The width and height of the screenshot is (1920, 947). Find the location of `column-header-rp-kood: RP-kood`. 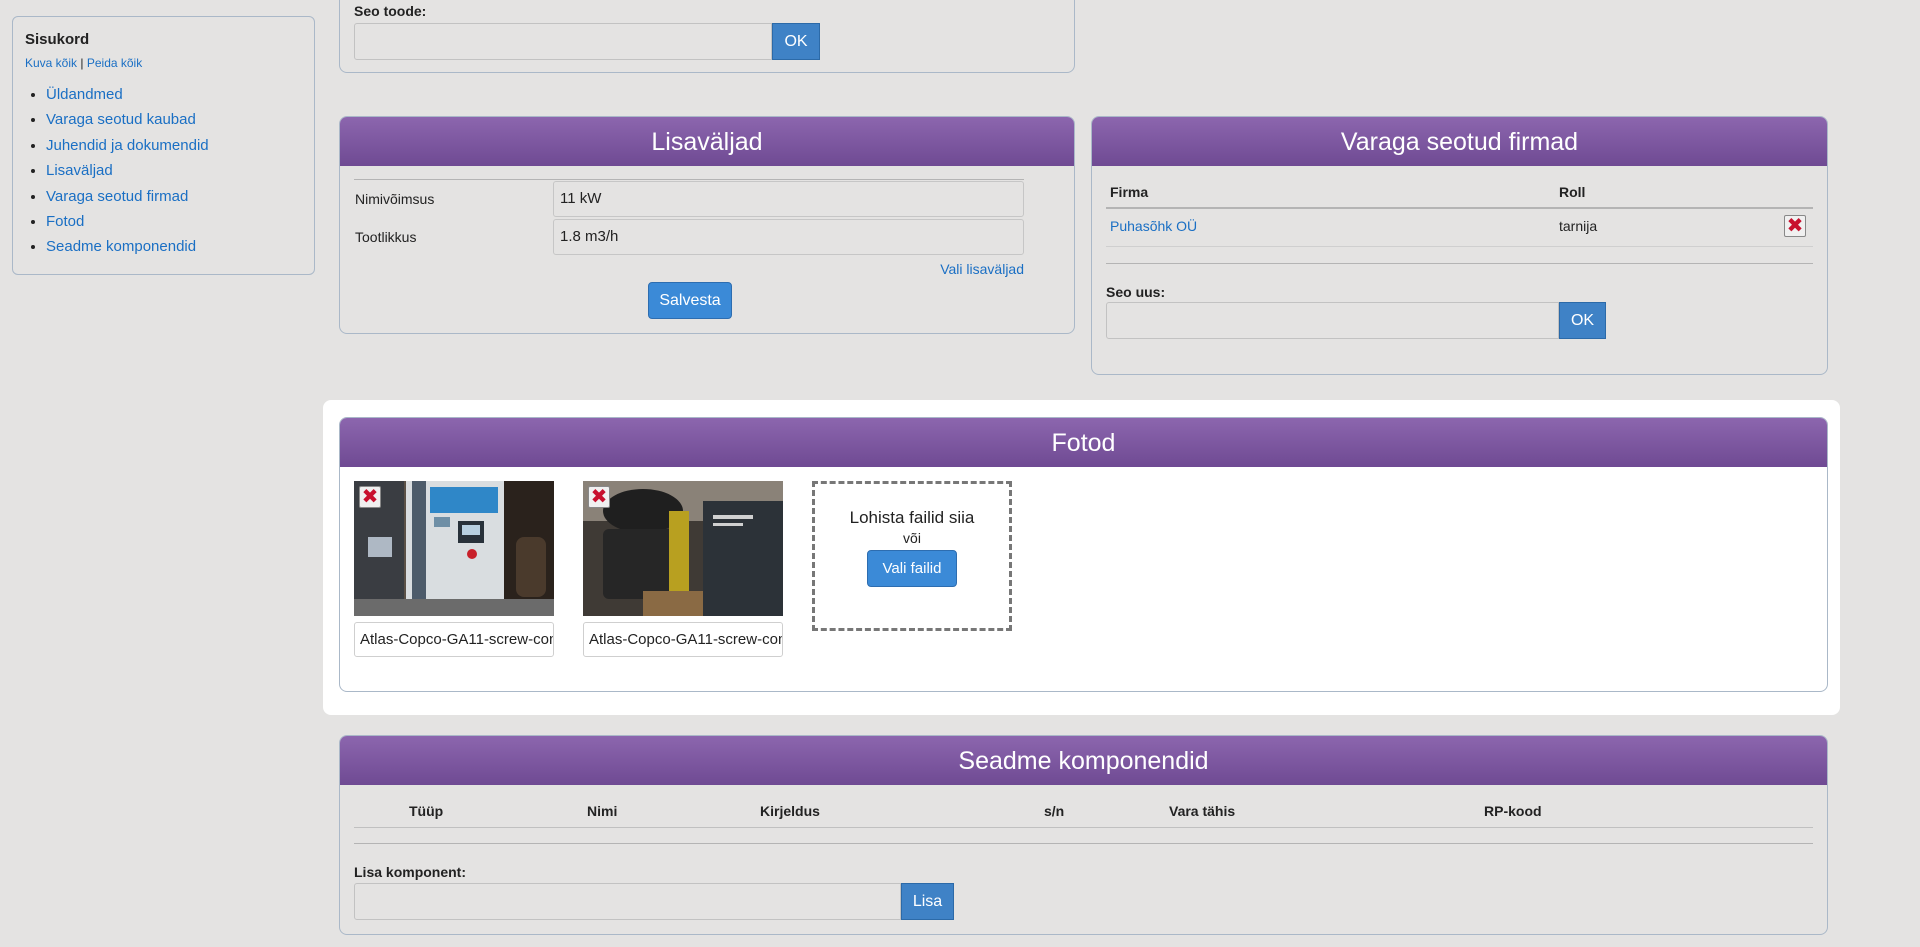

column-header-rp-kood: RP-kood is located at coordinates (1513, 811).